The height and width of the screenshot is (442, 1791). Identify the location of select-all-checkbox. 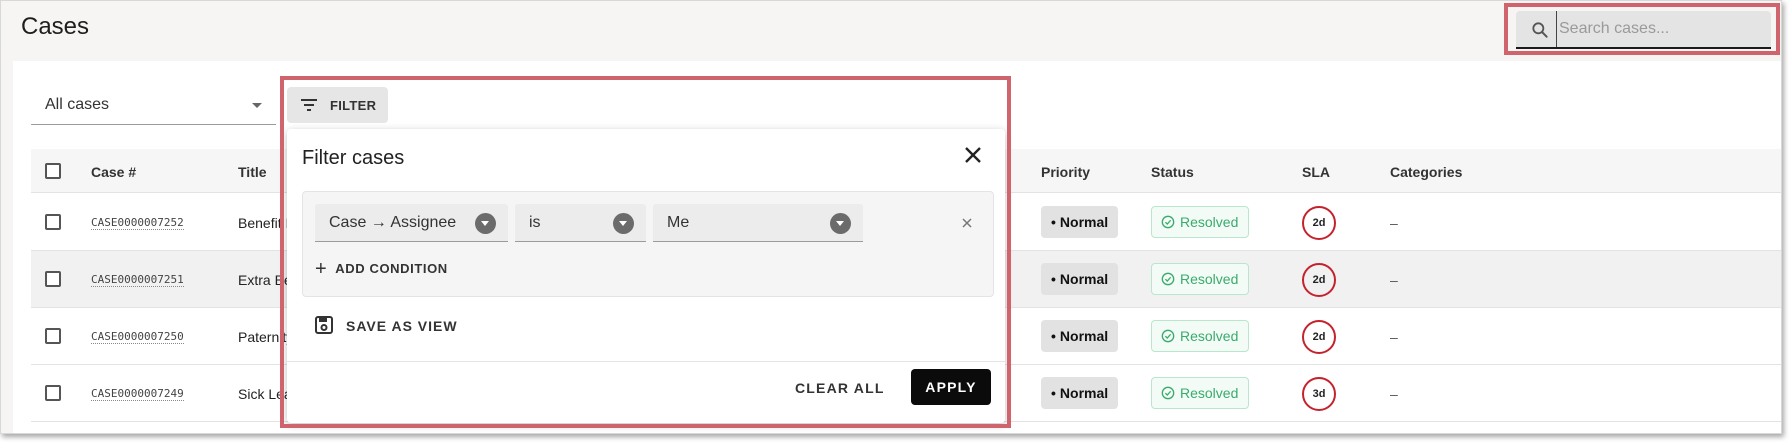
(53, 171).